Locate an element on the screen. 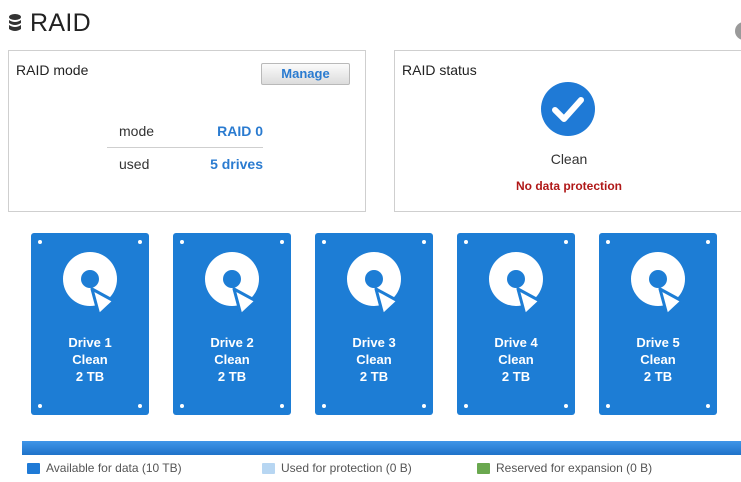 This screenshot has height=482, width=741. used-label: used is located at coordinates (134, 164).